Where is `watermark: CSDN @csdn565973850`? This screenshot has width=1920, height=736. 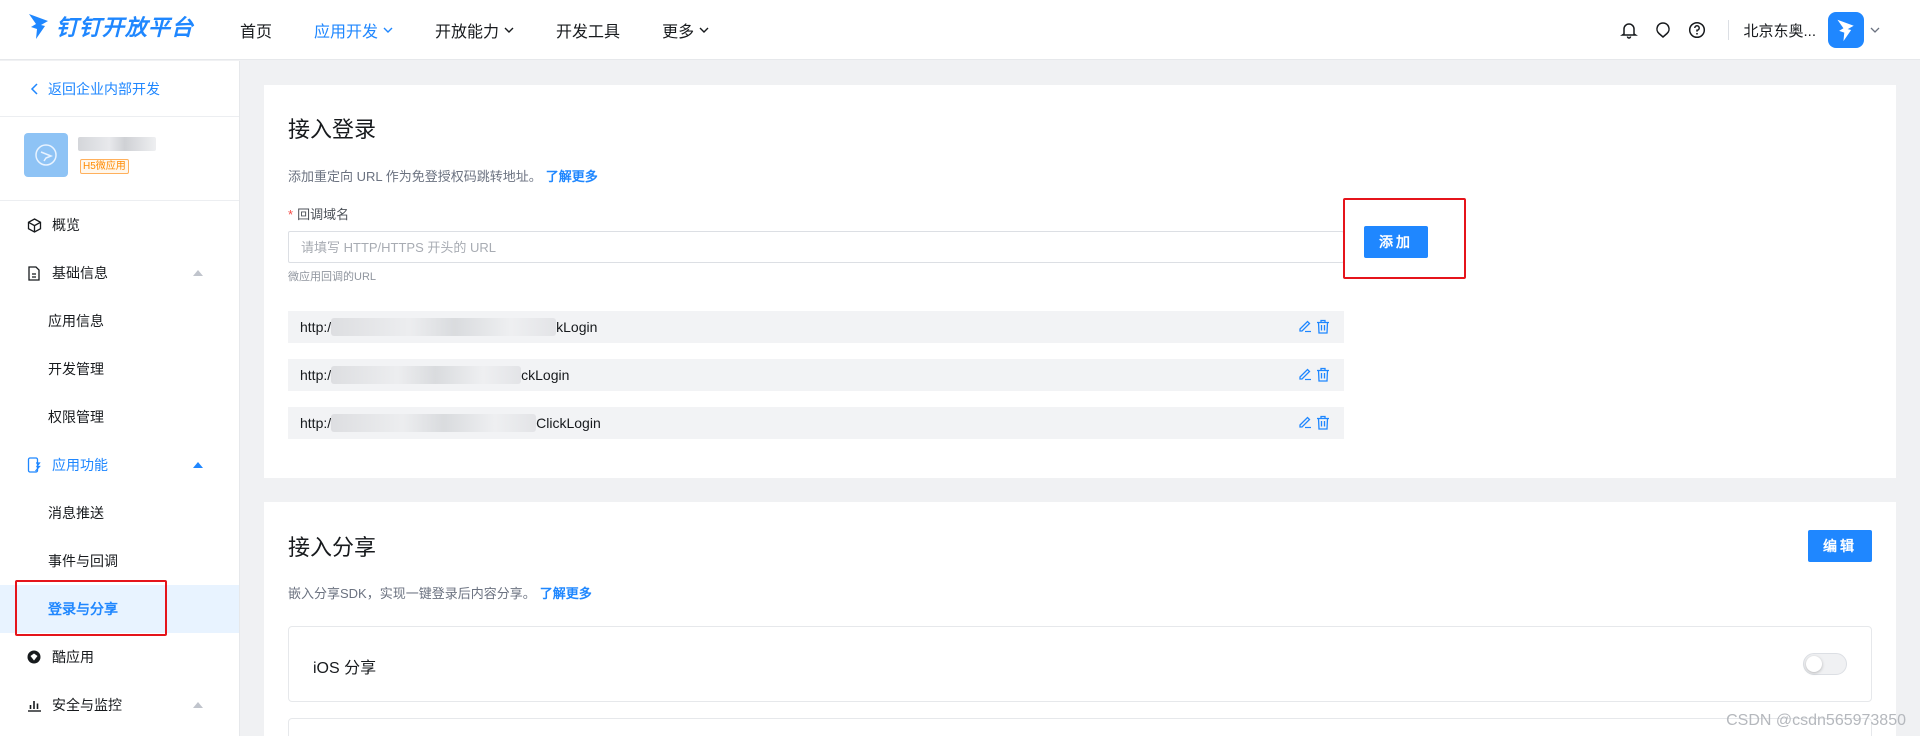 watermark: CSDN @csdn565973850 is located at coordinates (1816, 720).